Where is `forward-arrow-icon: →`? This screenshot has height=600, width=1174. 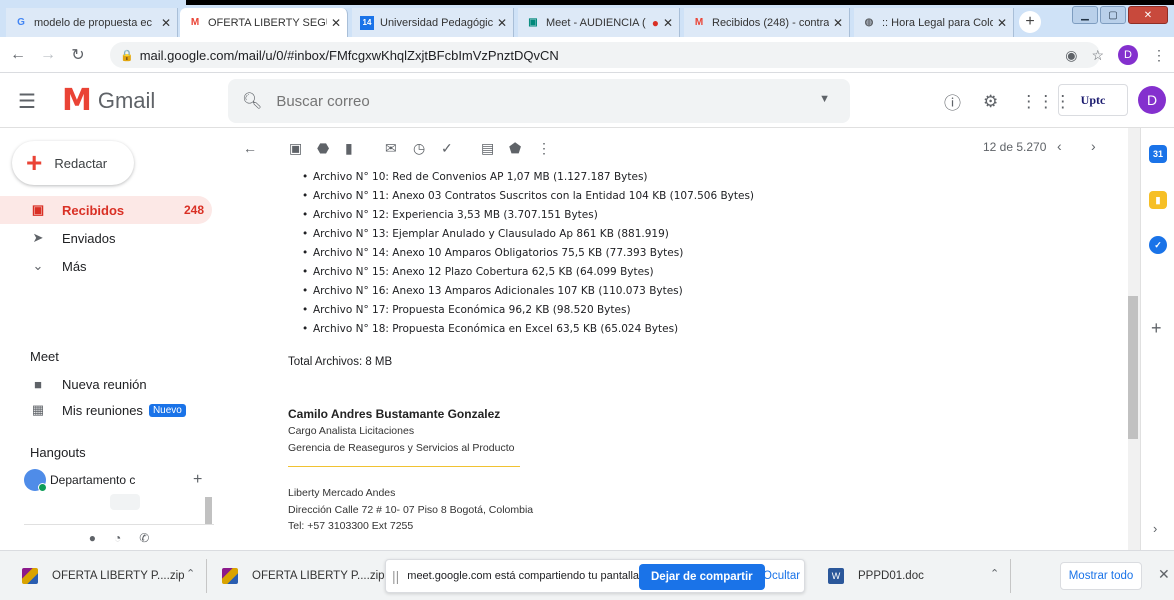 forward-arrow-icon: → is located at coordinates (48, 55).